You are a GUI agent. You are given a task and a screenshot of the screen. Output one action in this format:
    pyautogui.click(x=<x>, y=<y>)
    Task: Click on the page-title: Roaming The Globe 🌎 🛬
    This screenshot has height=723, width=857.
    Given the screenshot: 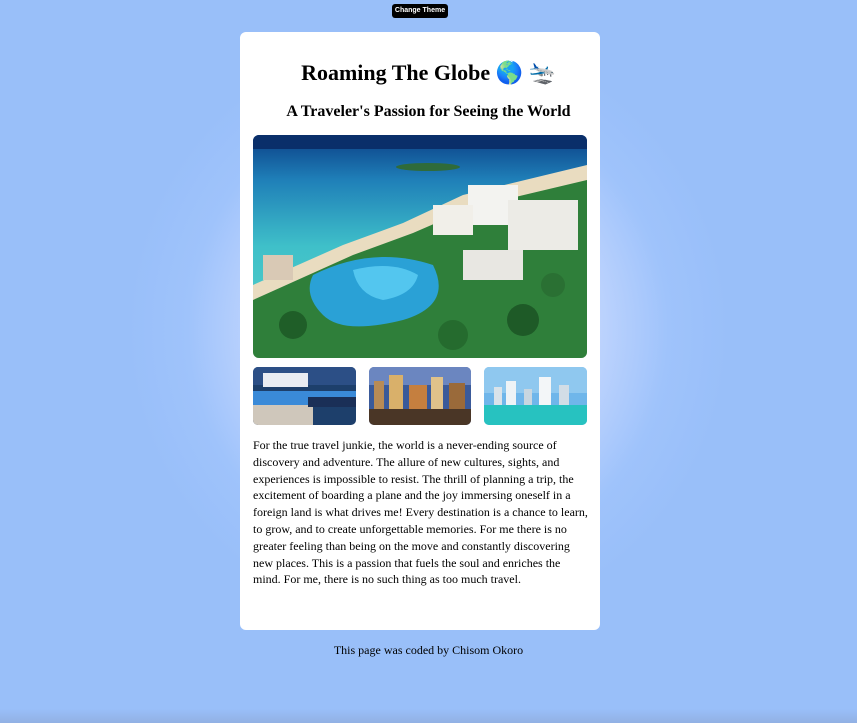 What is the action you would take?
    pyautogui.click(x=428, y=72)
    